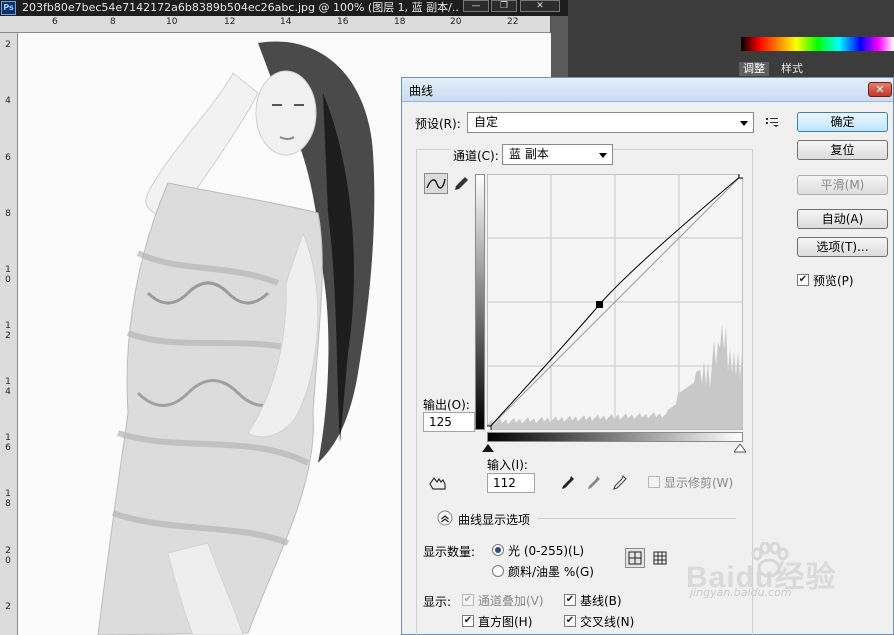 The height and width of the screenshot is (635, 894). Describe the element at coordinates (833, 281) in the screenshot. I see `preview-label: 预览(P)` at that location.